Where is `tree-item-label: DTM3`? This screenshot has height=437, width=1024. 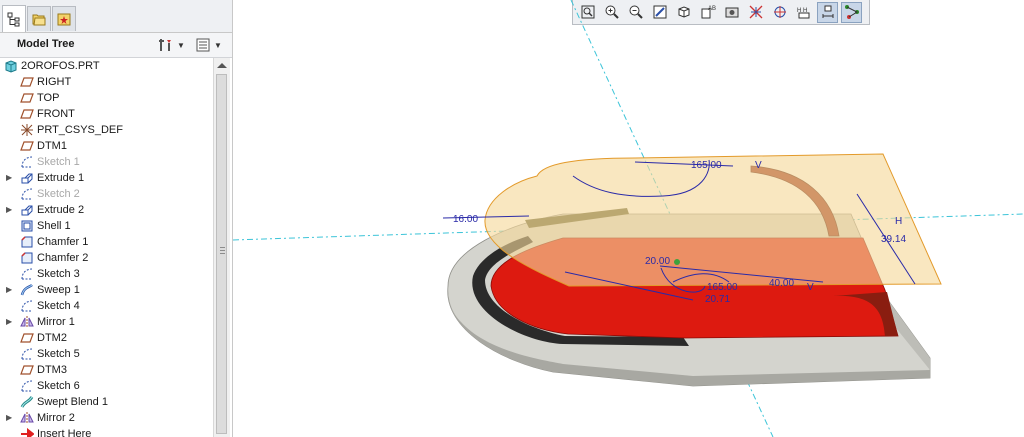 tree-item-label: DTM3 is located at coordinates (52, 370).